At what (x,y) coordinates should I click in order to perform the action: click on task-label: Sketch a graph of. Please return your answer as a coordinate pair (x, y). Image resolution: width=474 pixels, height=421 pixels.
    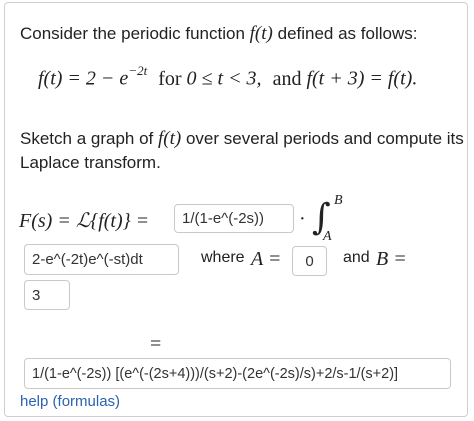
    Looking at the image, I should click on (87, 138).